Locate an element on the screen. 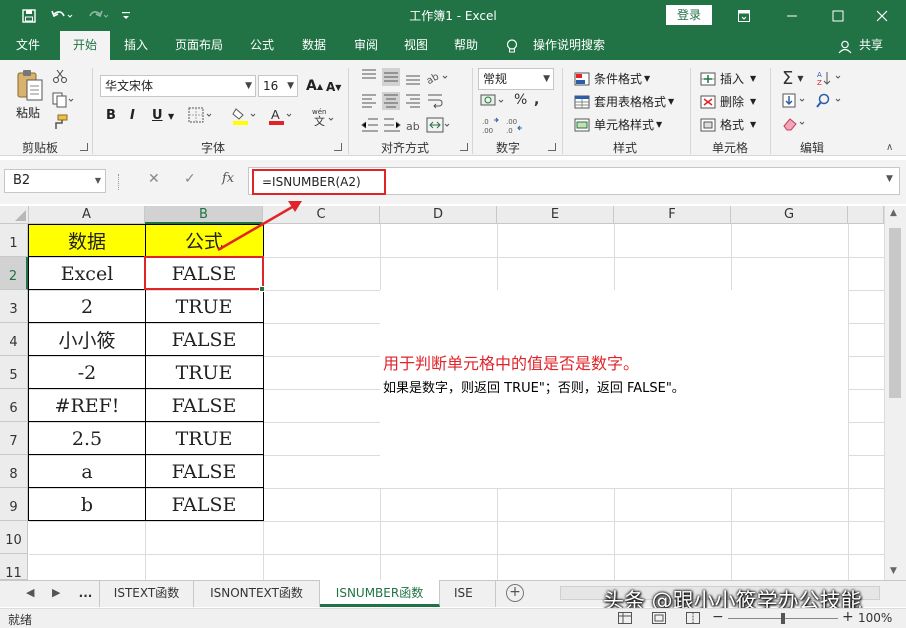 Image resolution: width=906 pixels, height=628 pixels. annotation-arrow is located at coordinates (259, 226).